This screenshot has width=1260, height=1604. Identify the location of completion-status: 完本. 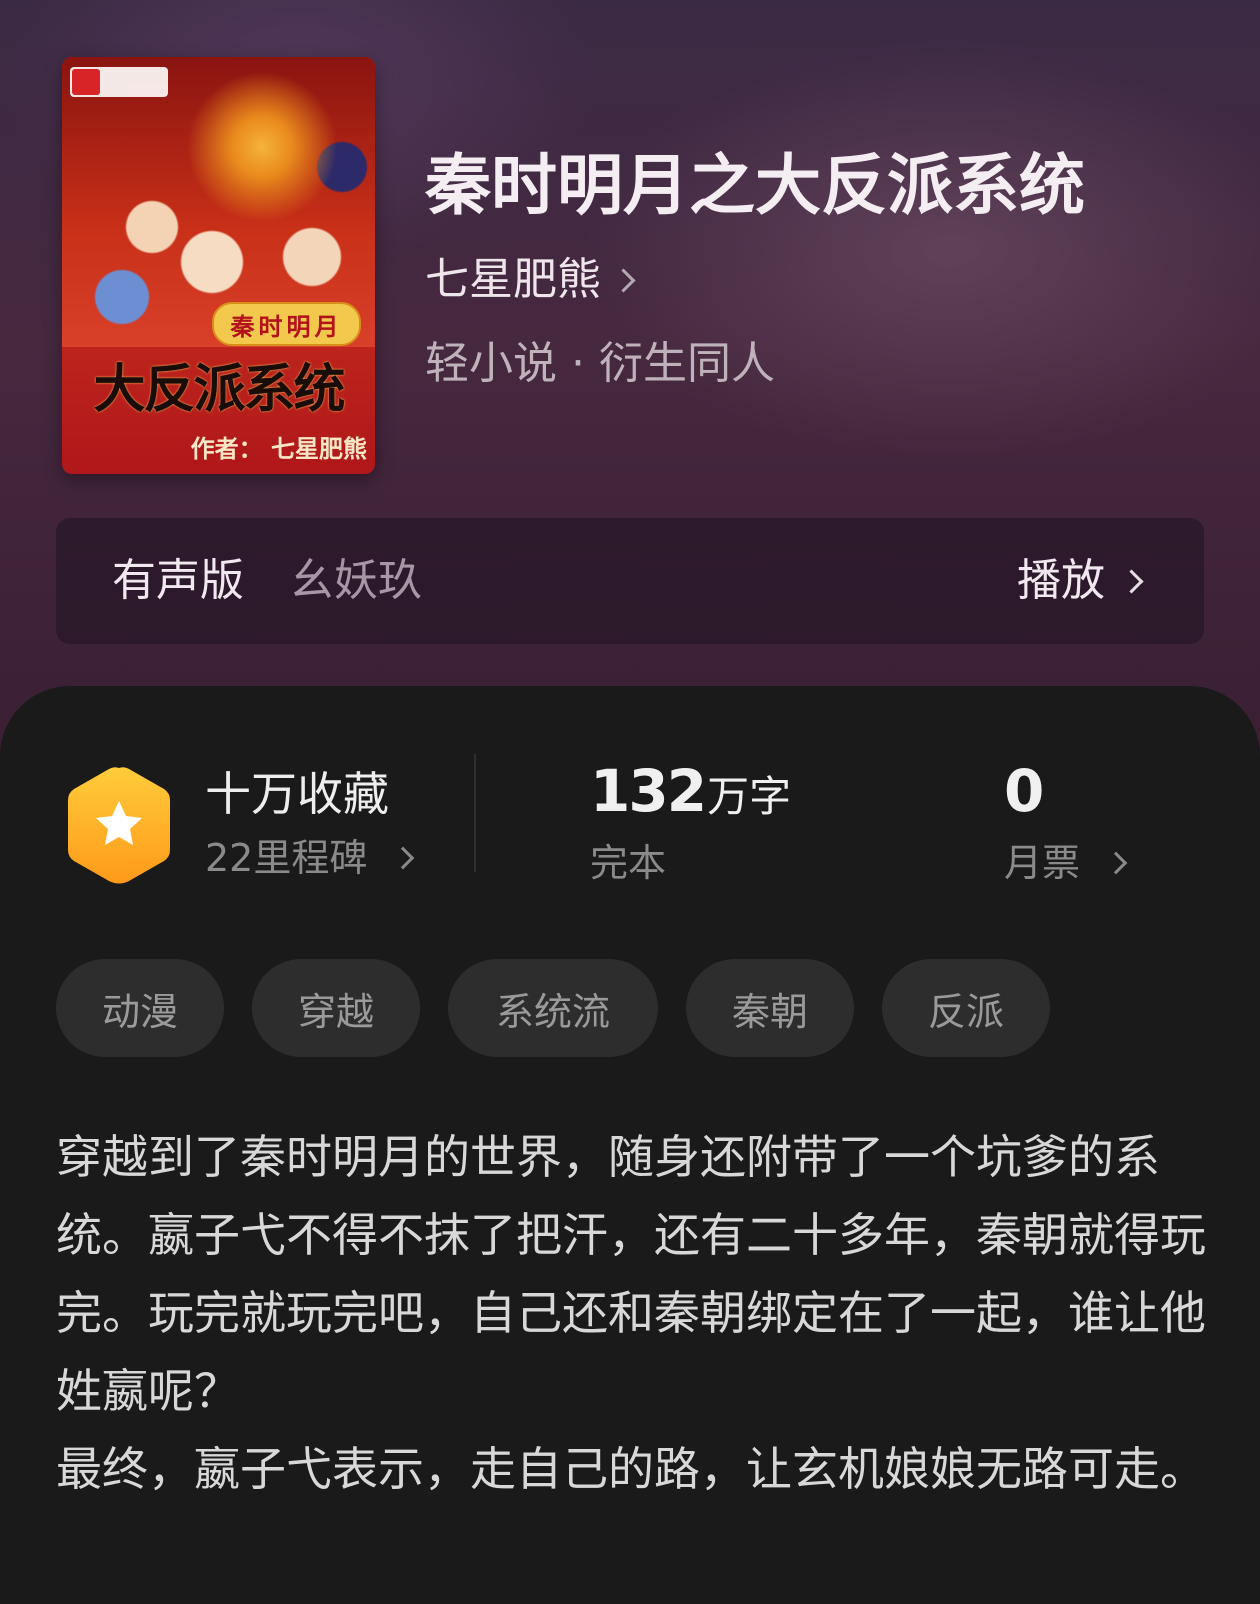
(628, 863).